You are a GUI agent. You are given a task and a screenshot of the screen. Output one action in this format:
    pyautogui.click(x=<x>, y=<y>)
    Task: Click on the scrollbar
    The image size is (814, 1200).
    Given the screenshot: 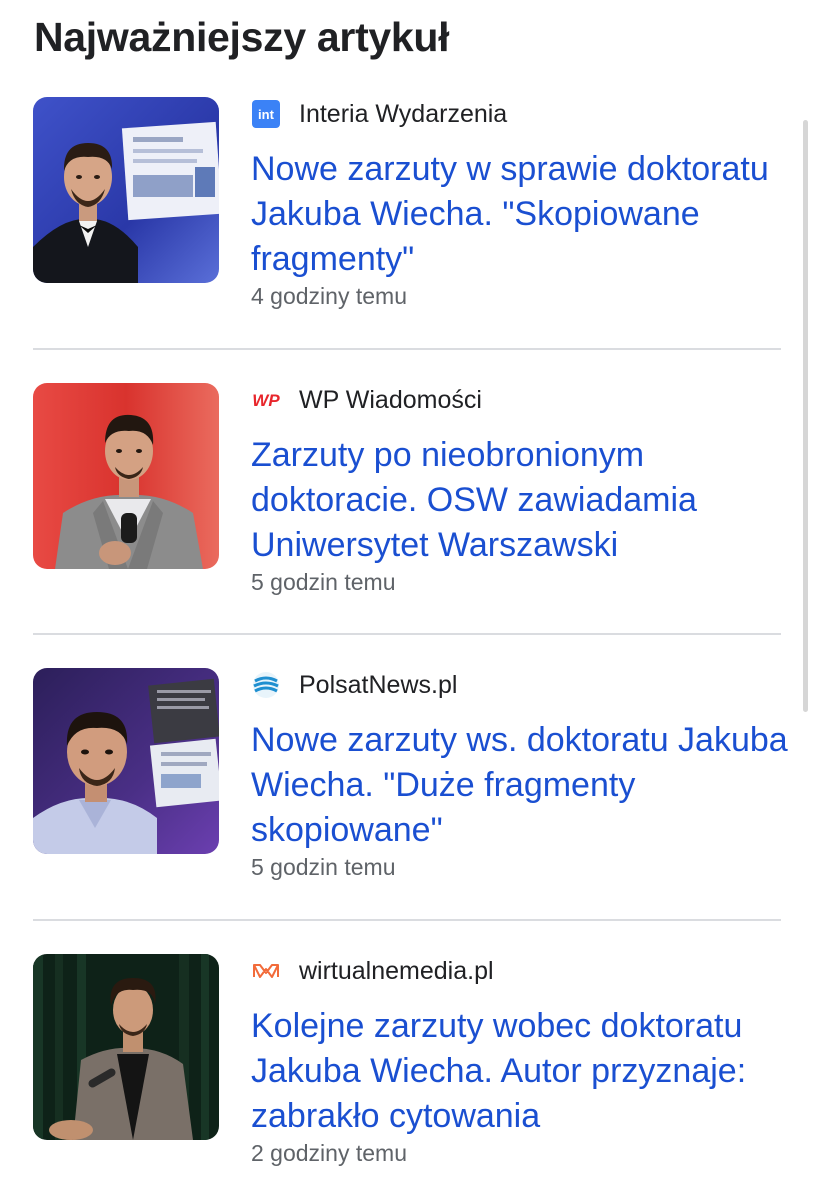 What is the action you would take?
    pyautogui.click(x=805, y=416)
    